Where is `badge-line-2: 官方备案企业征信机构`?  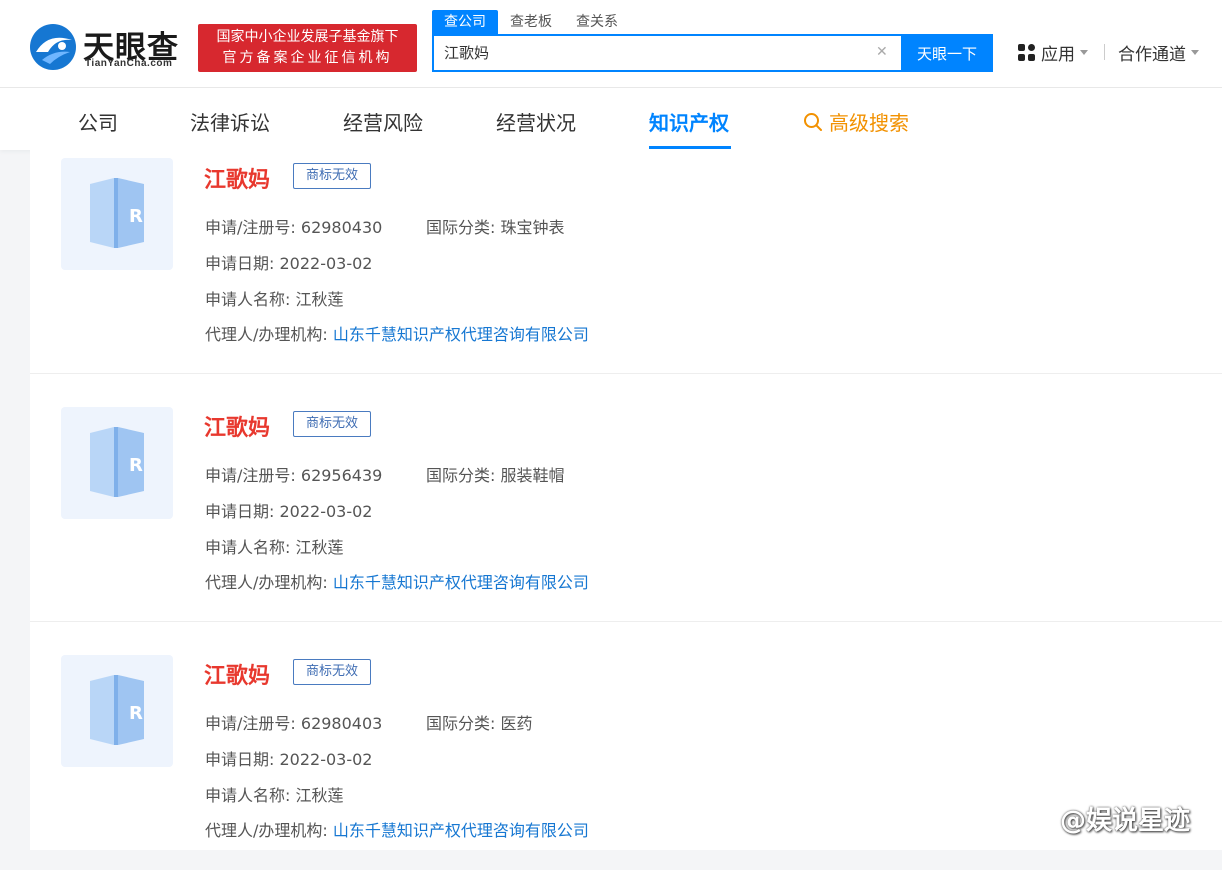
badge-line-2: 官方备案企业征信机构 is located at coordinates (307, 58).